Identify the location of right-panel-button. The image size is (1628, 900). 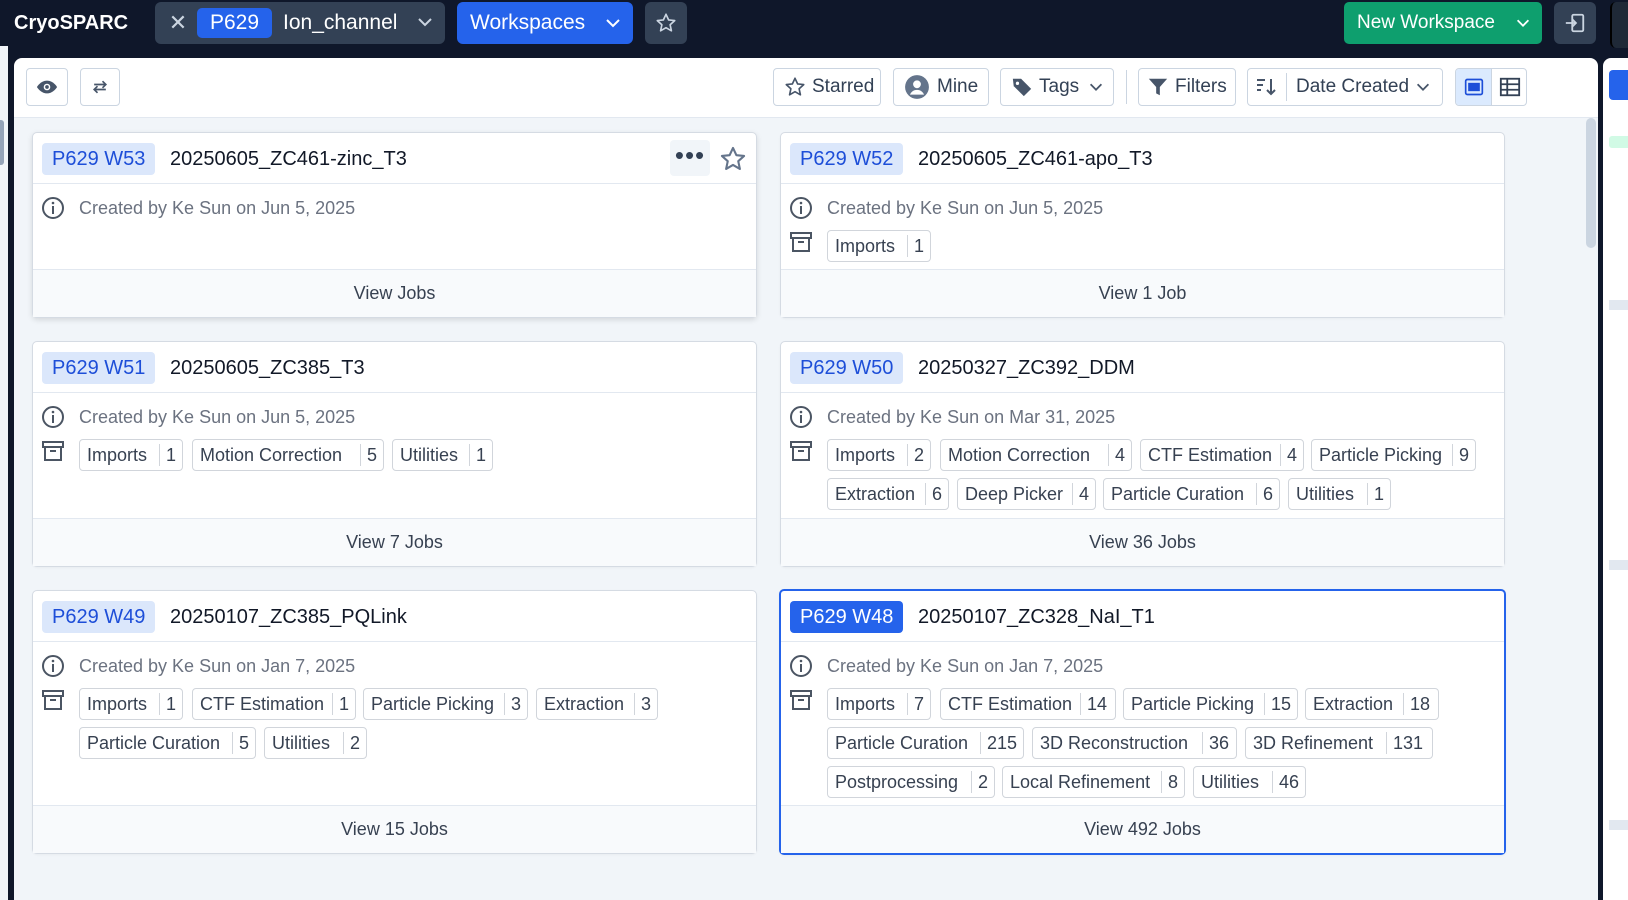
(1618, 85).